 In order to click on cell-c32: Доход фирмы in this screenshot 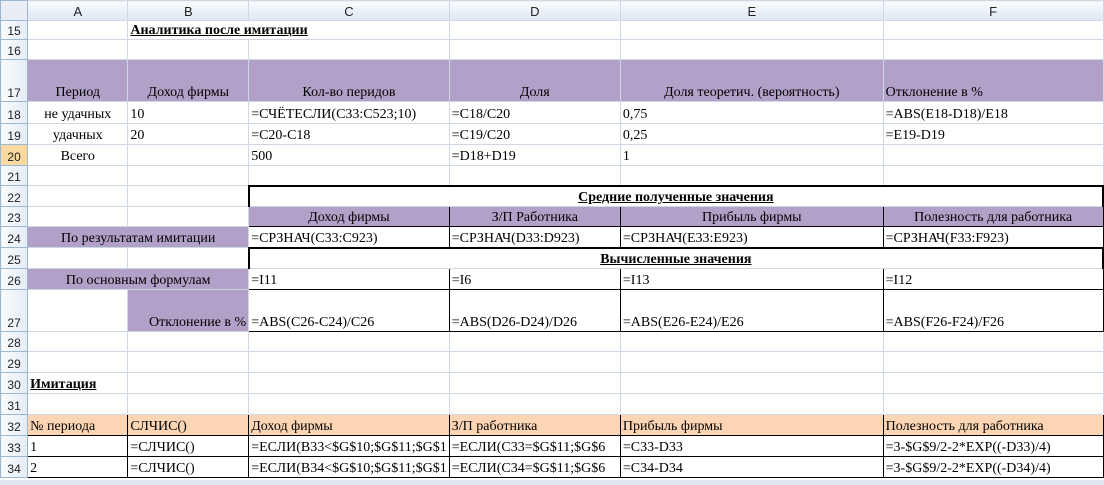, I will do `click(349, 425)`.